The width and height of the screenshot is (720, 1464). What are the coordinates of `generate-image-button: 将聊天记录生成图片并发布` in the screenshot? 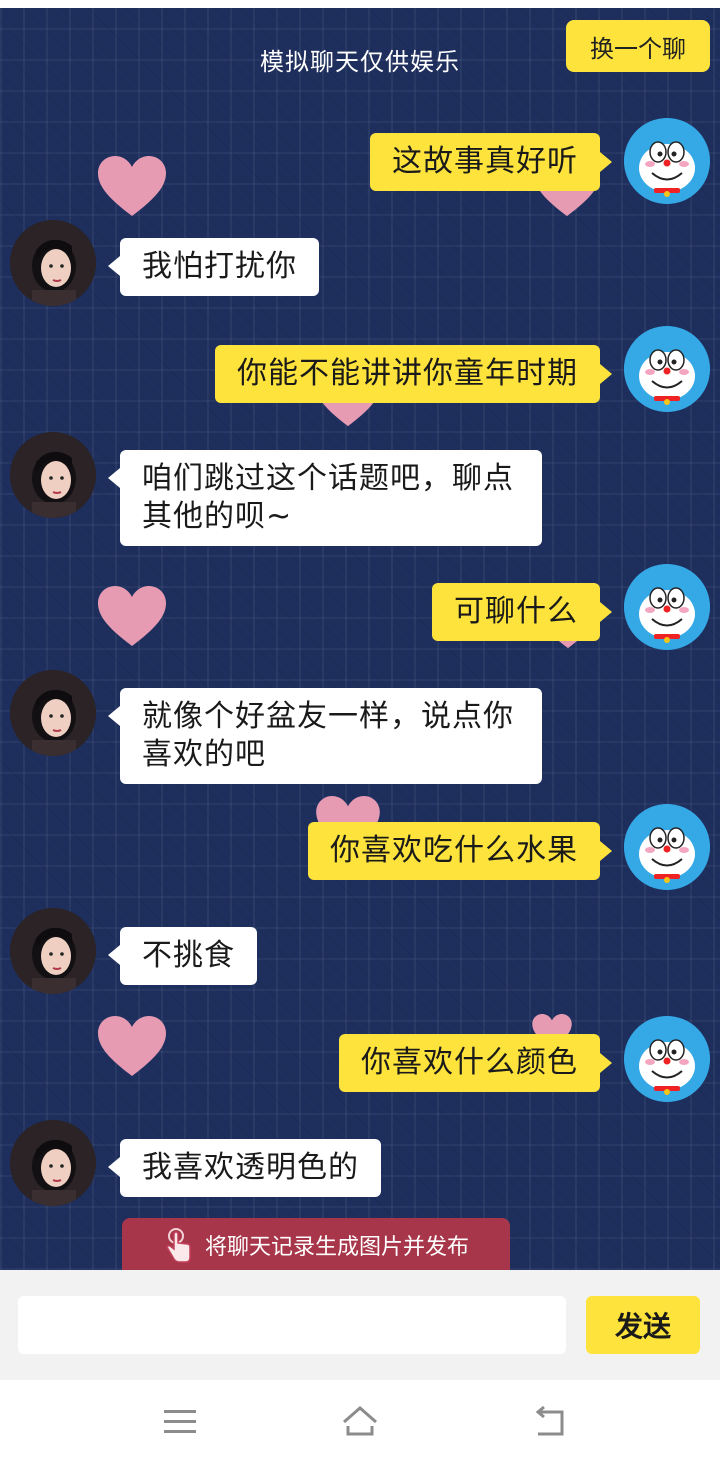 It's located at (316, 1244).